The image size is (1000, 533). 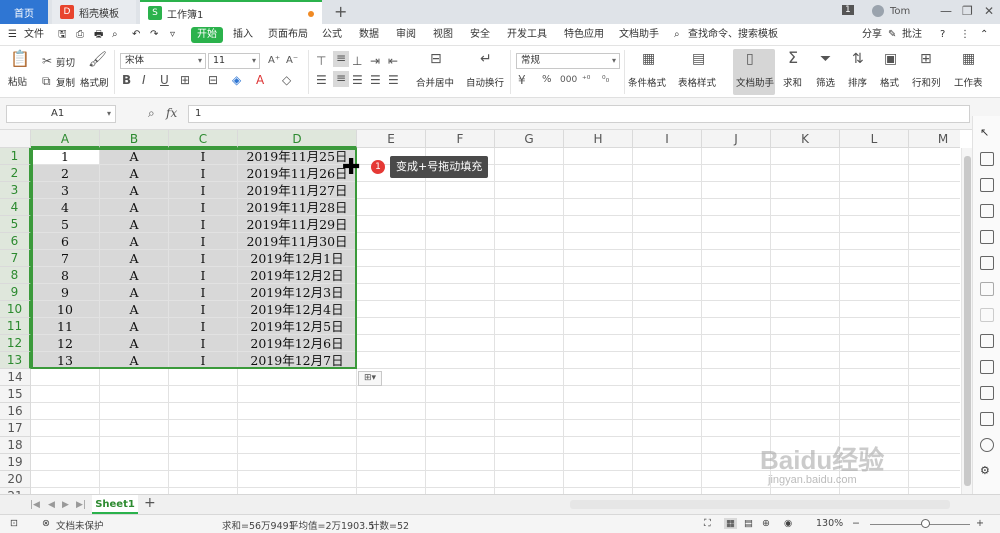 I want to click on export-pdf-icon: ⎙, so click(x=80, y=35).